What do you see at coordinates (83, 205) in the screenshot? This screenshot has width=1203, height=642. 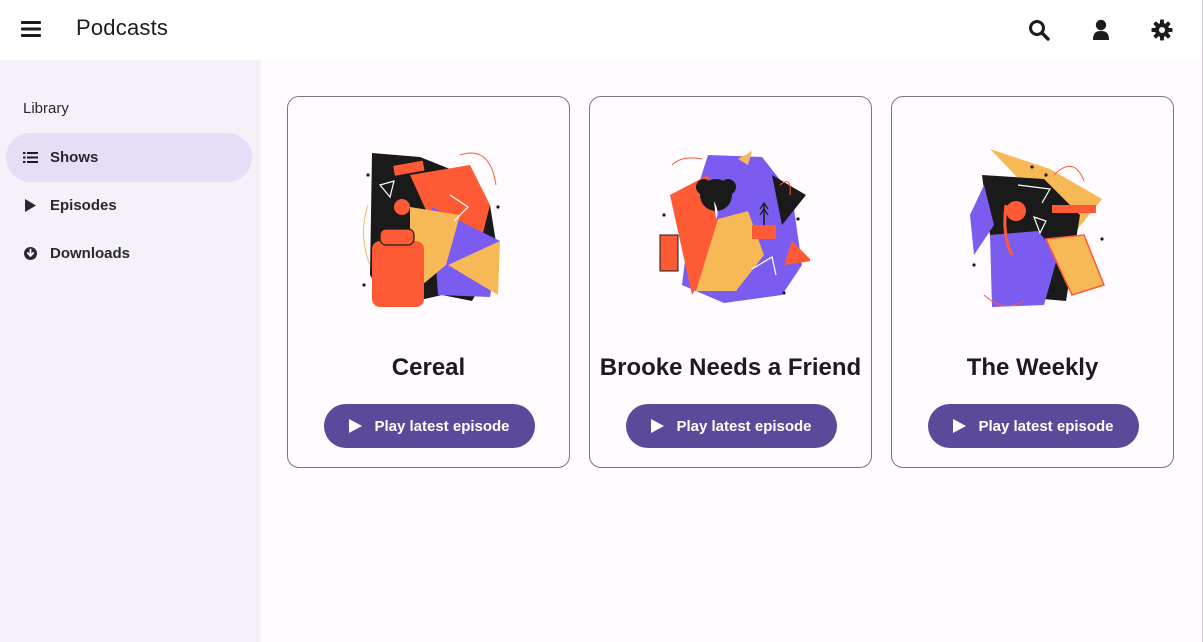 I see `nav-item-label: Episodes` at bounding box center [83, 205].